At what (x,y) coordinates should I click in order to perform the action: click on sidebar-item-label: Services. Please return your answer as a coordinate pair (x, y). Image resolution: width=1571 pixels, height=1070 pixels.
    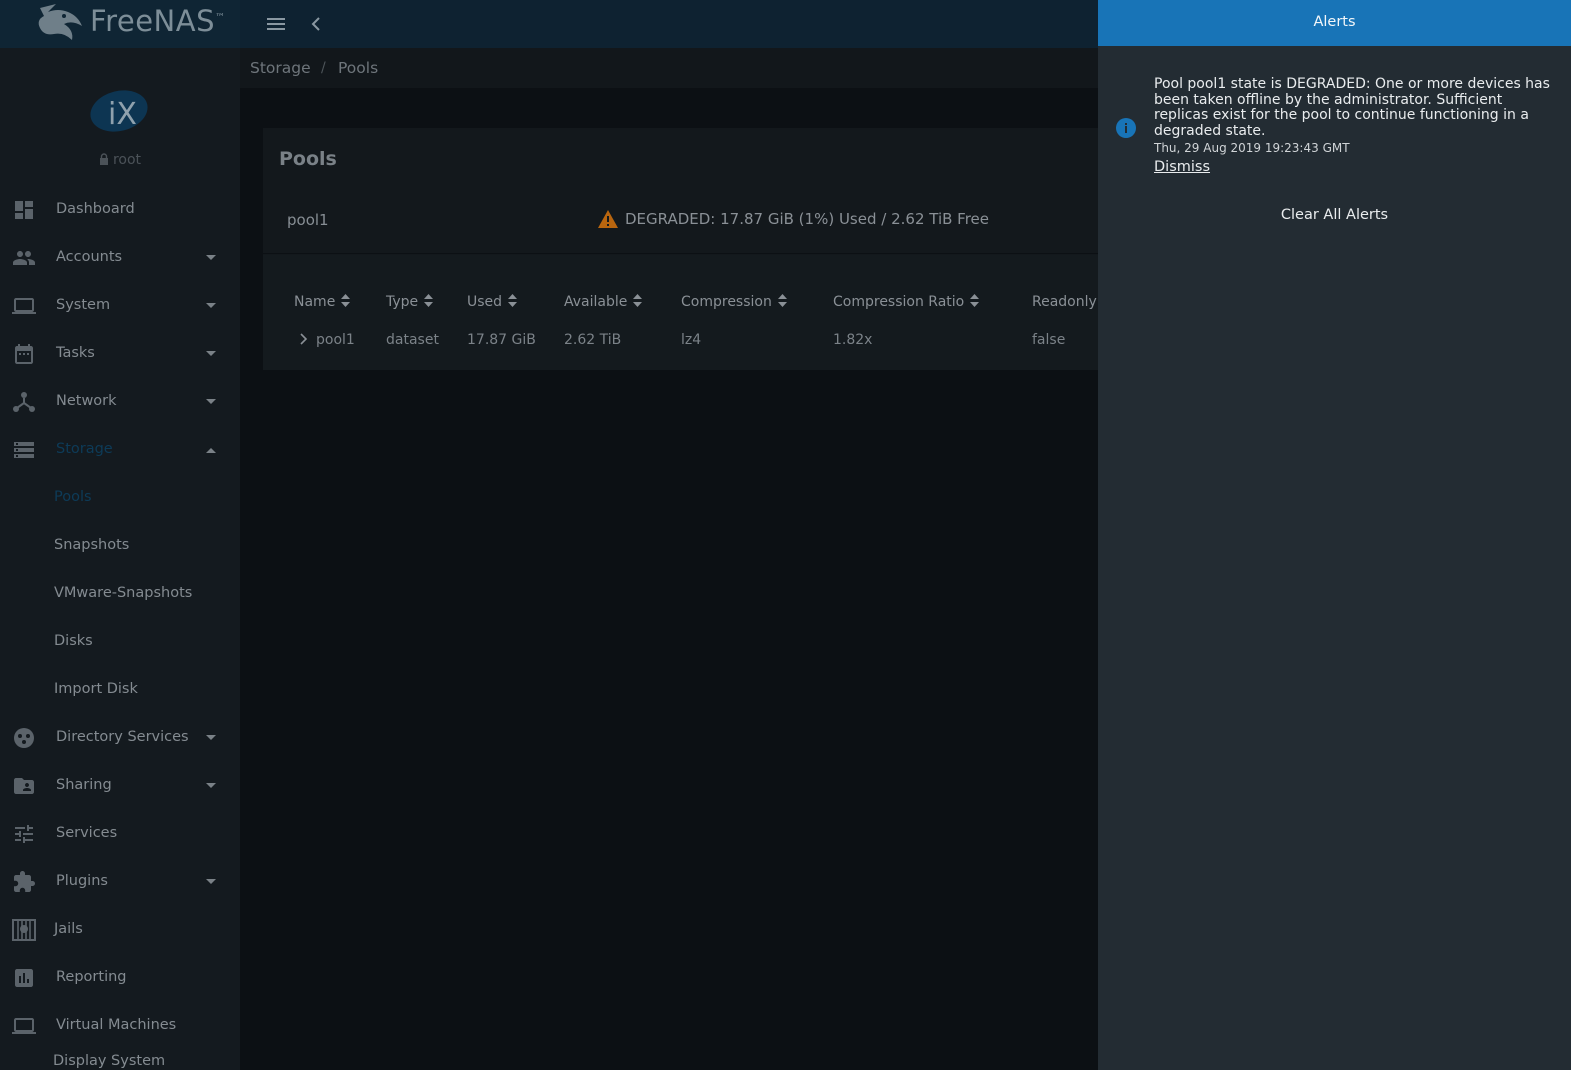
    Looking at the image, I should click on (87, 833).